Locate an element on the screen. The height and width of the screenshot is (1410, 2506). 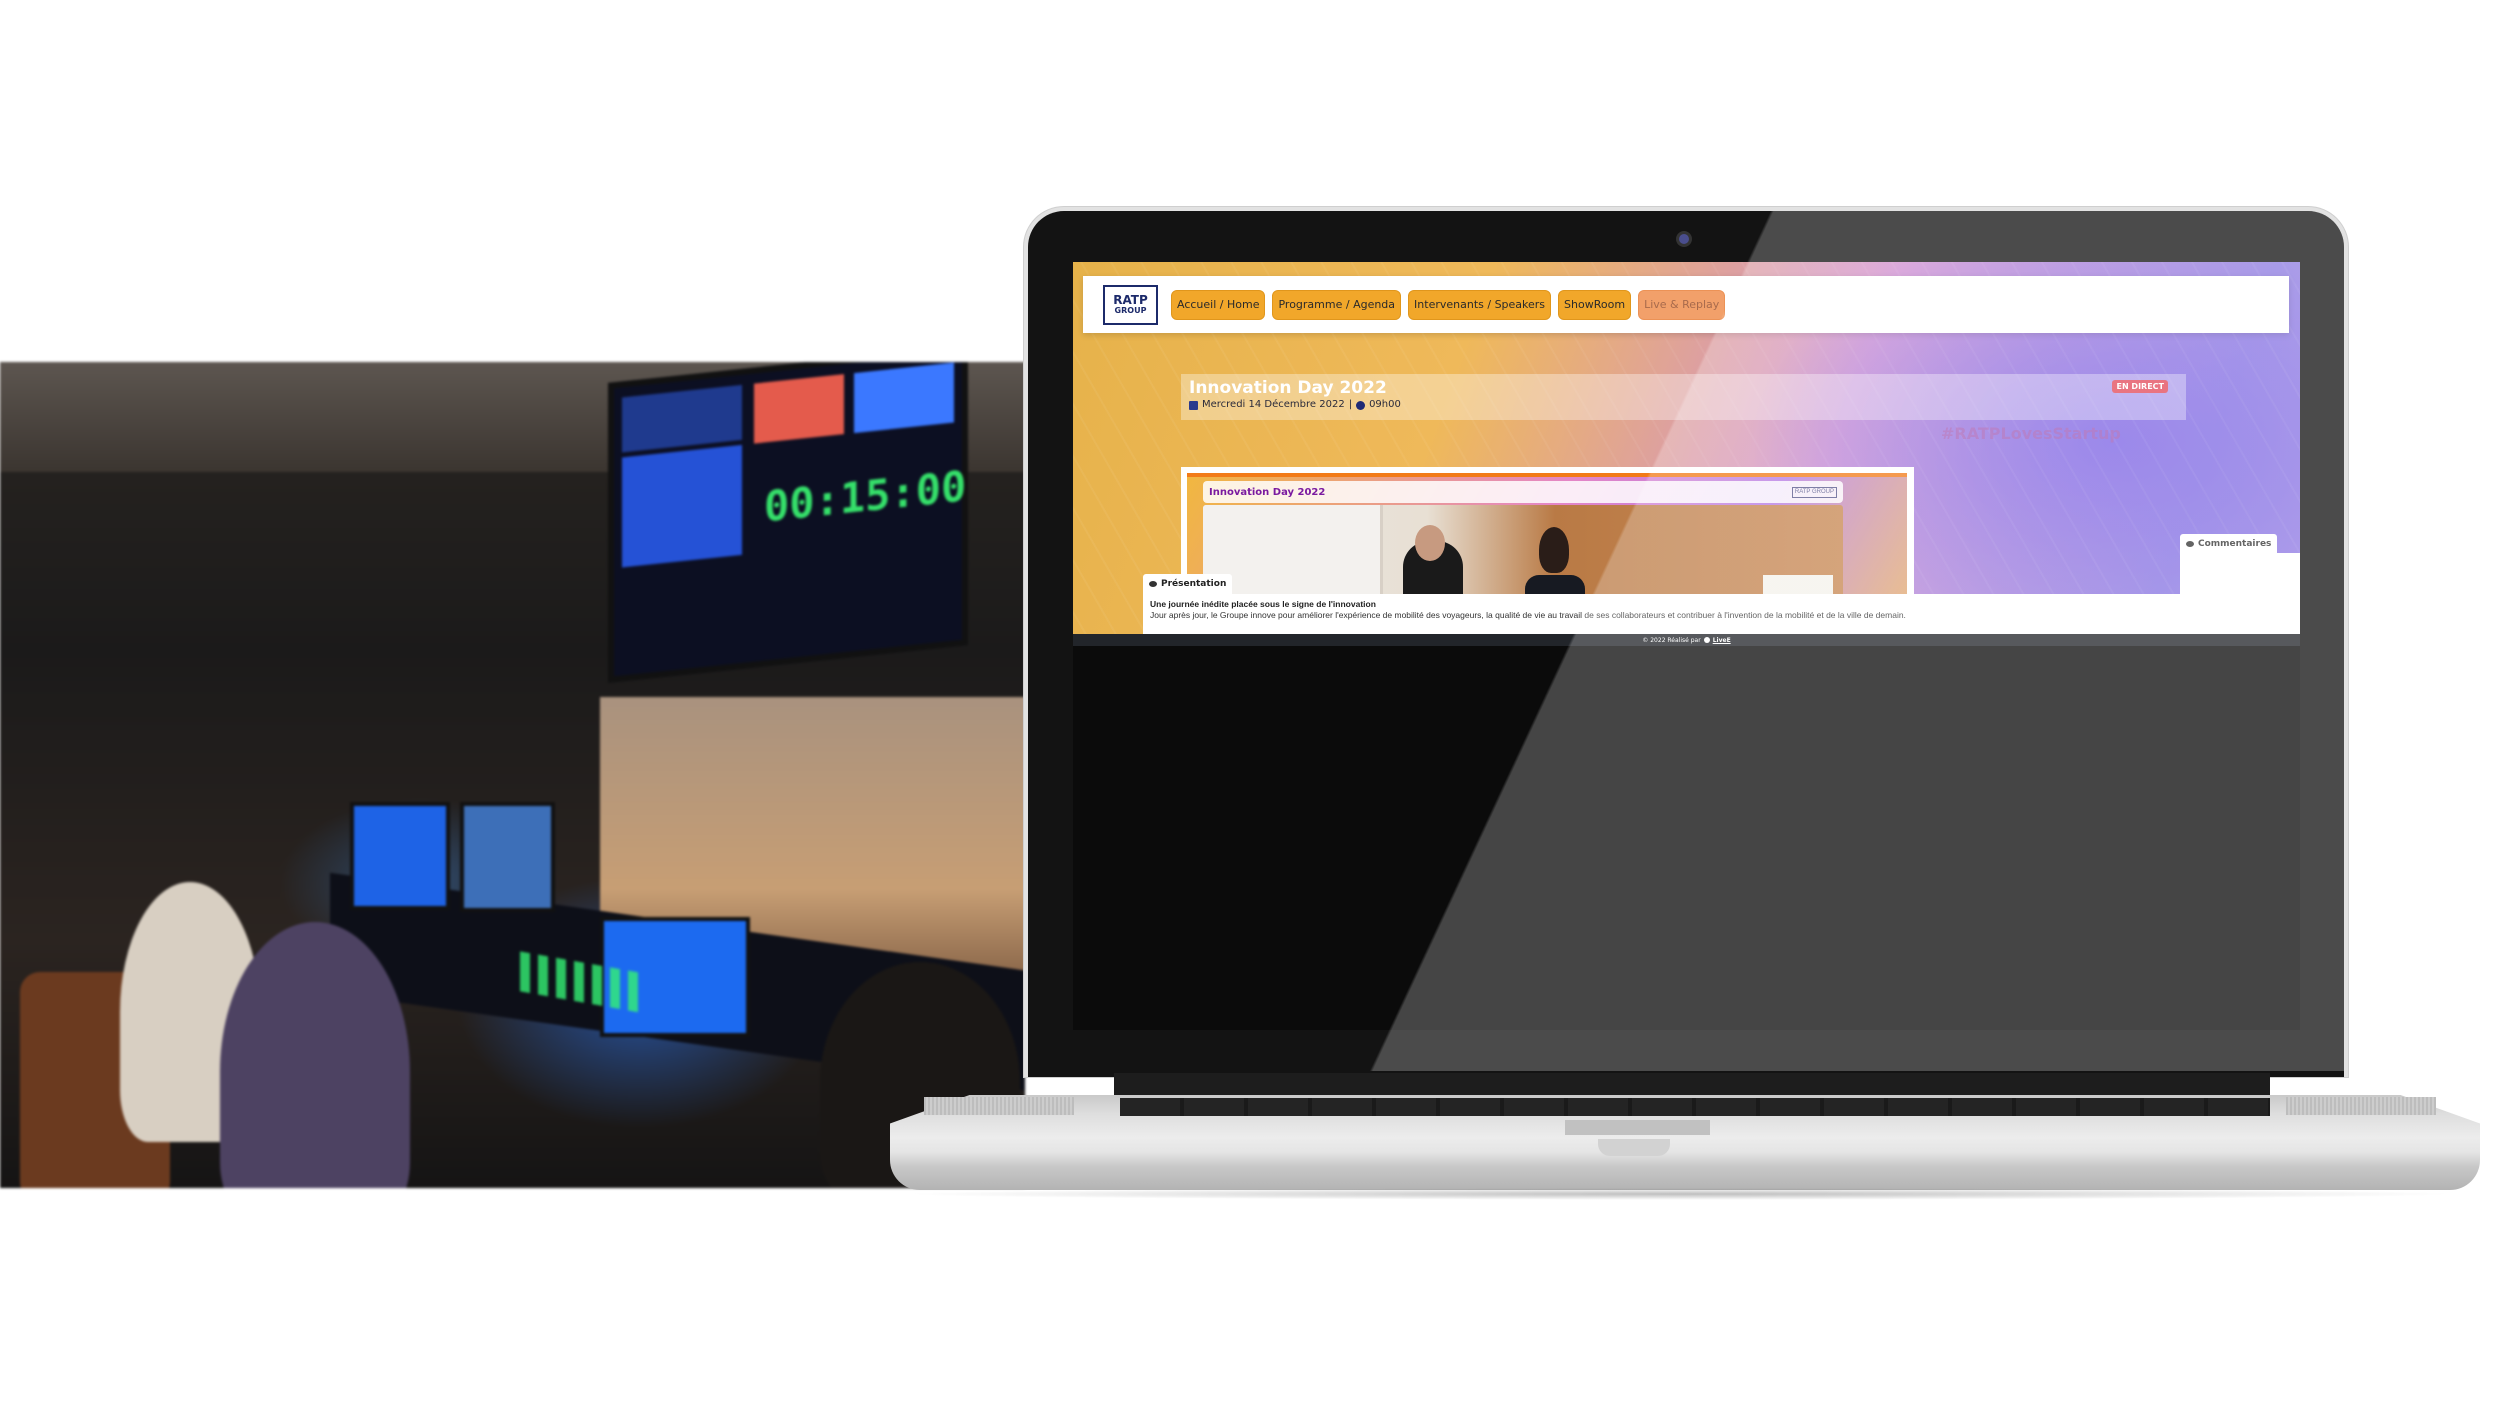
tab-presentation: Présentation is located at coordinates (1188, 584).